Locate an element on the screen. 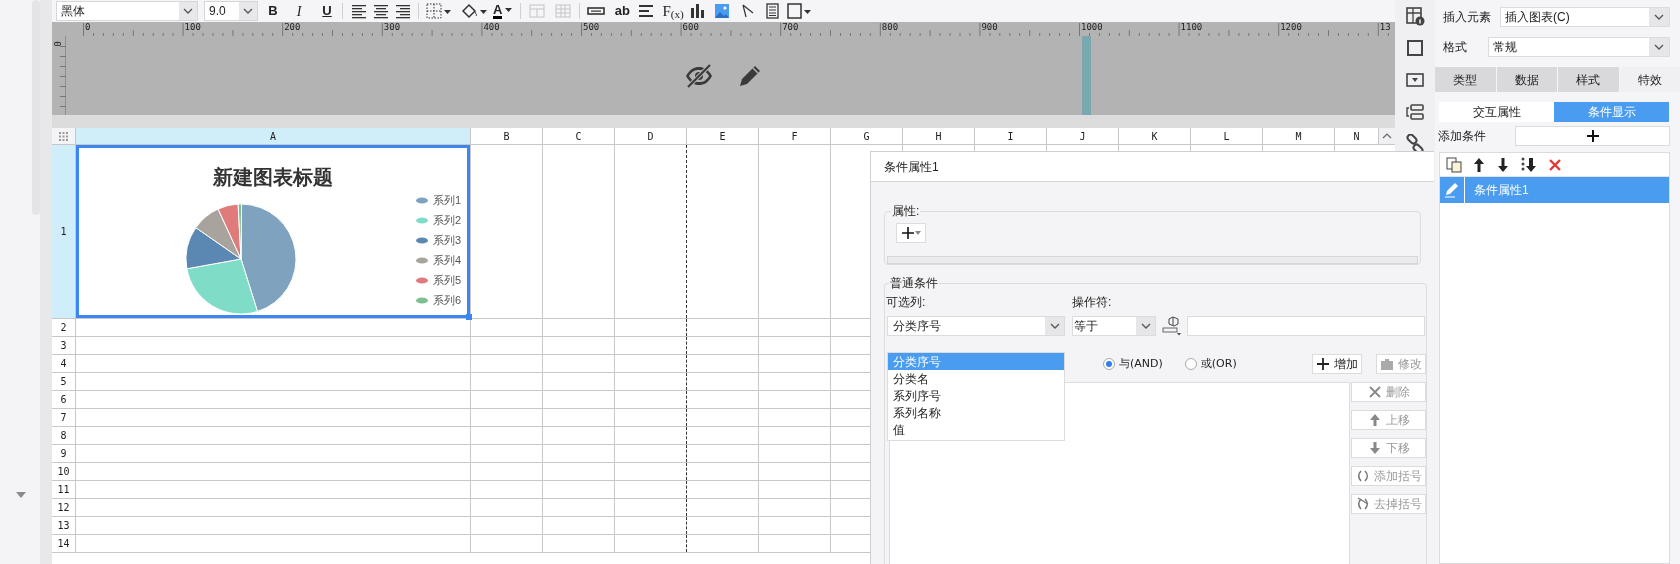  align-left-icon is located at coordinates (359, 11).